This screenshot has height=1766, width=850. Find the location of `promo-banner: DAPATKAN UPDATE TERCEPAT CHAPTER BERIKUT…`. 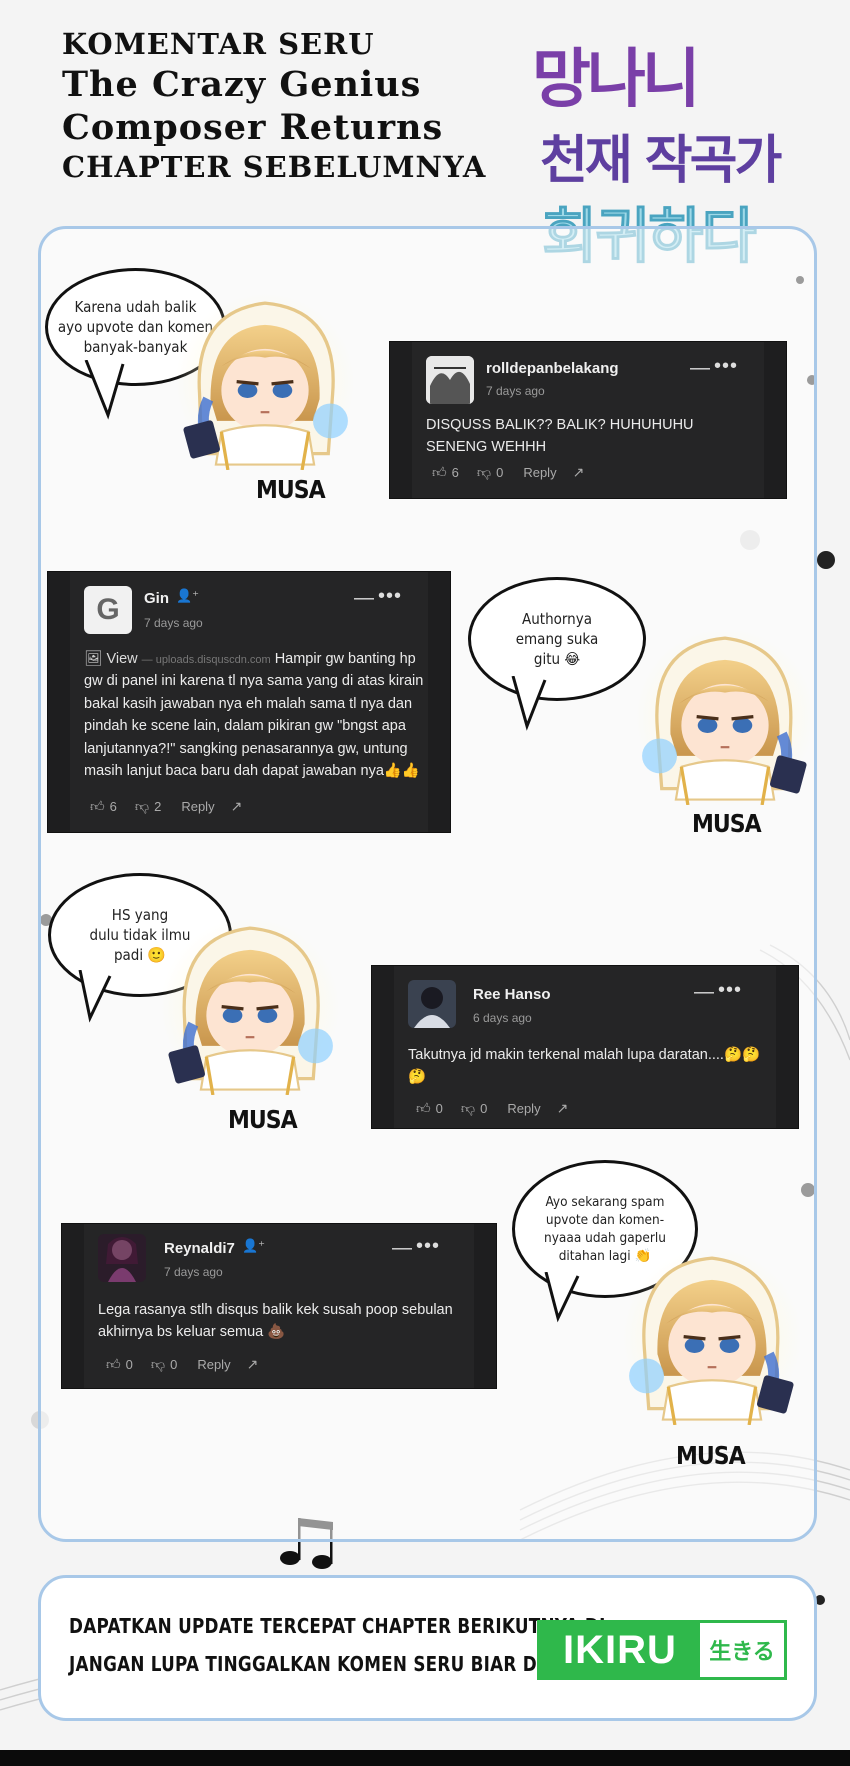

promo-banner: DAPATKAN UPDATE TERCEPAT CHAPTER BERIKUT… is located at coordinates (427, 1648).